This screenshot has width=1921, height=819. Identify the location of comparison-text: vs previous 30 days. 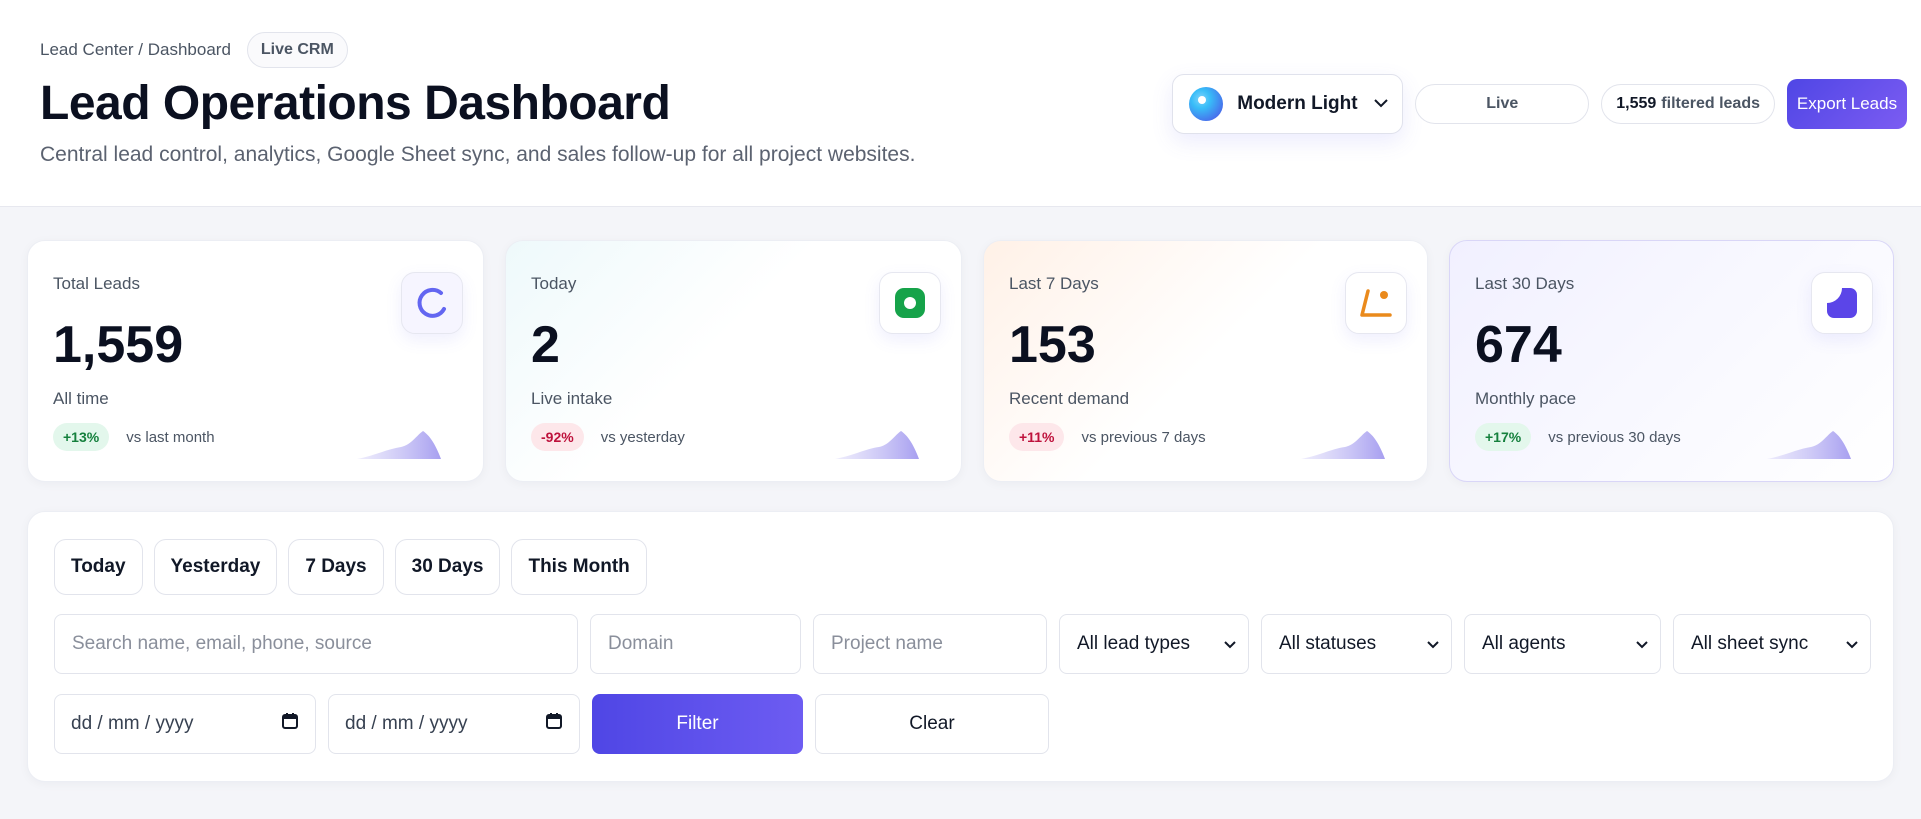
(1614, 437).